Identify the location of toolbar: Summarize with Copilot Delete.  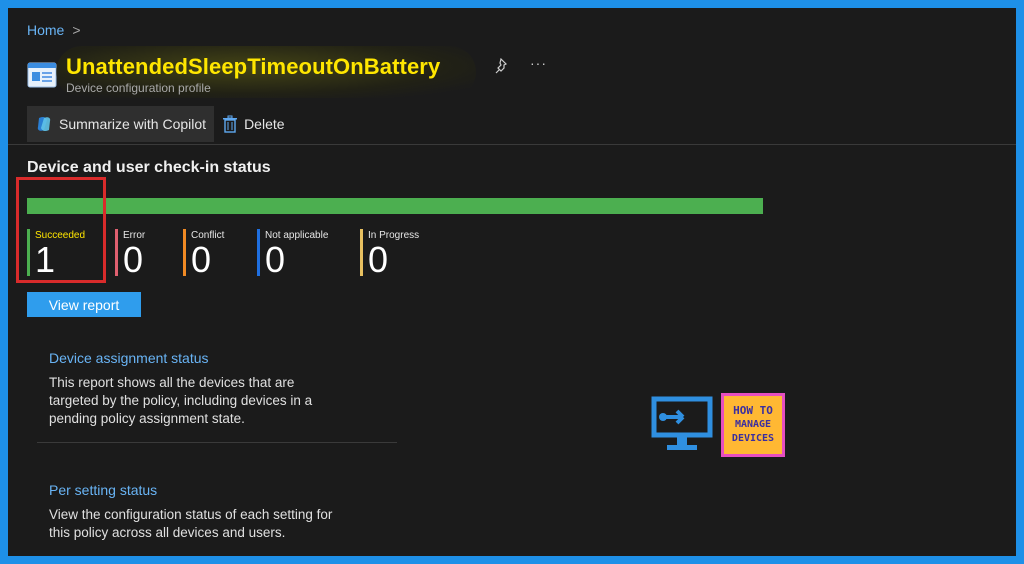
(160, 124).